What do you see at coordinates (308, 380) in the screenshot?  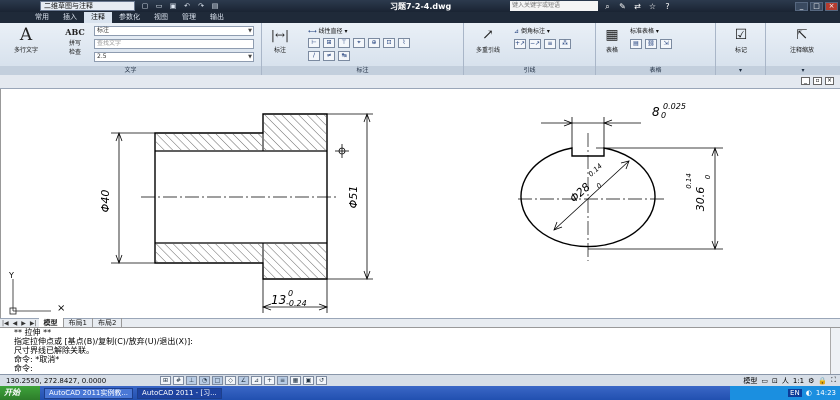 I see `qp-icon: ▣` at bounding box center [308, 380].